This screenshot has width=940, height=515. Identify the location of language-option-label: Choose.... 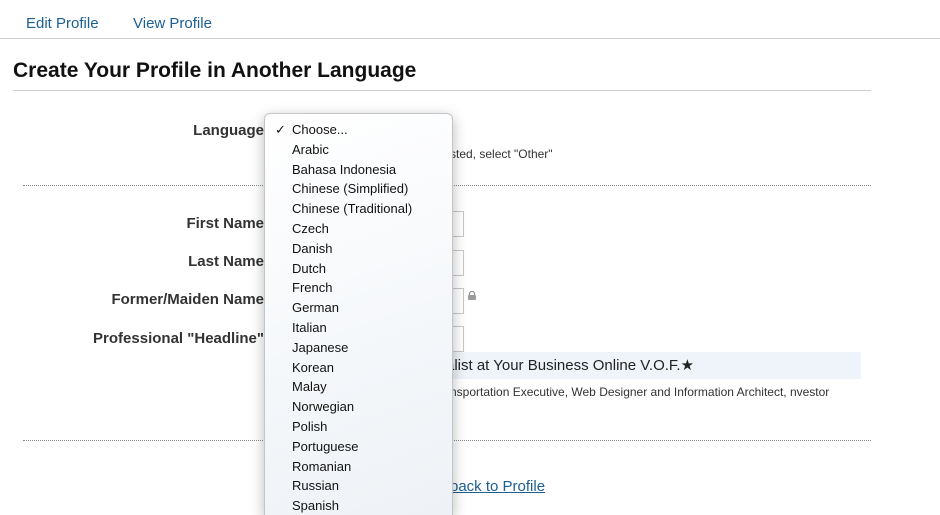
(320, 129).